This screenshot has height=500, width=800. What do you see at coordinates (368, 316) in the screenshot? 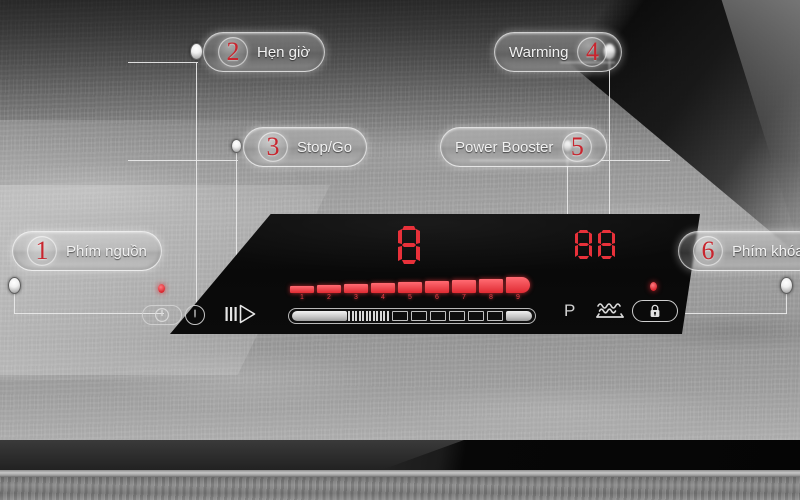
I see `slider-ticks` at bounding box center [368, 316].